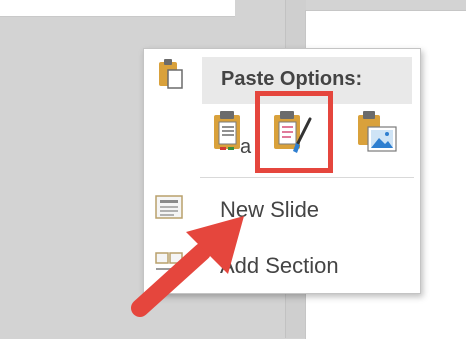 This screenshot has width=466, height=339. Describe the element at coordinates (294, 132) in the screenshot. I see `highlight-box` at that location.